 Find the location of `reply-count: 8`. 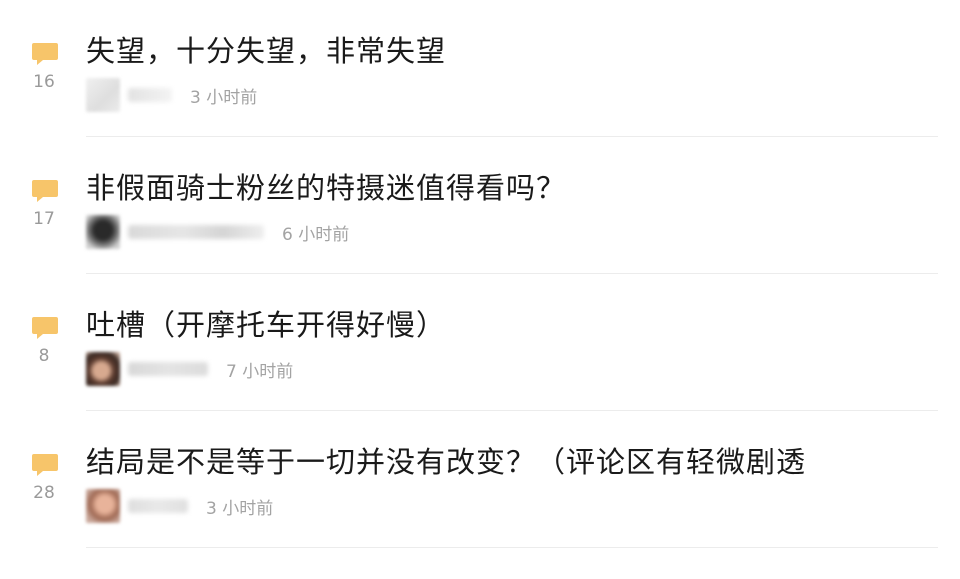

reply-count: 8 is located at coordinates (44, 356).